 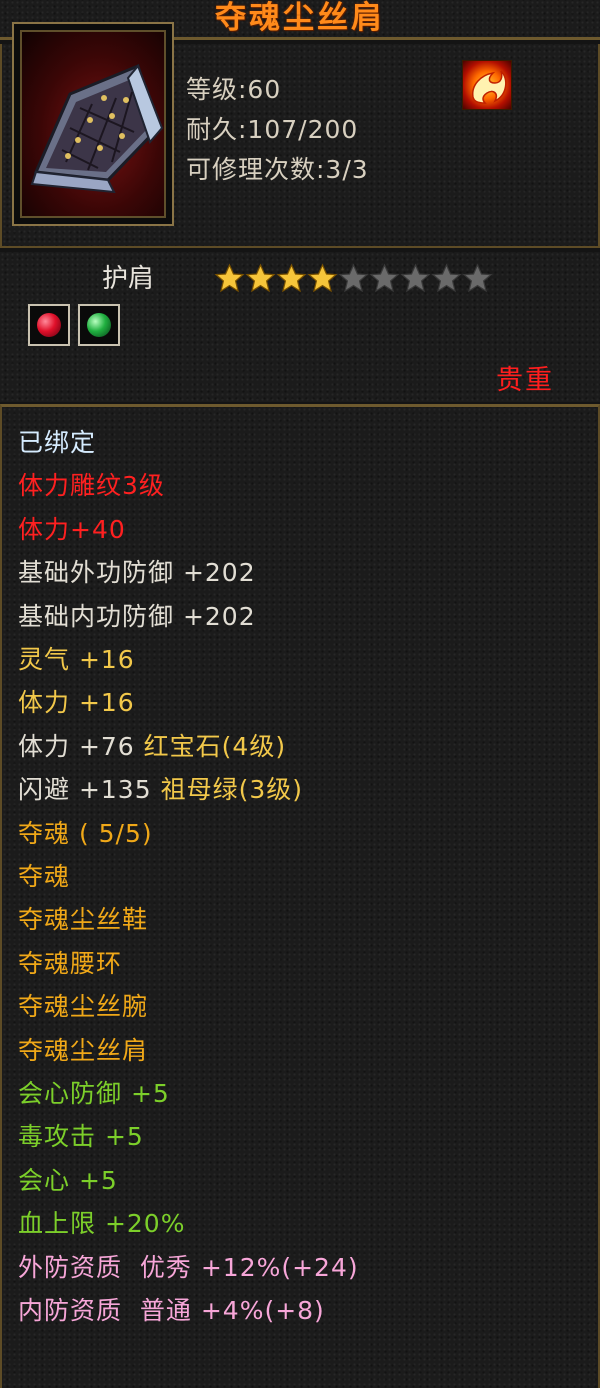 I want to click on attribute-line: 血上限 +20%, so click(x=102, y=1224).